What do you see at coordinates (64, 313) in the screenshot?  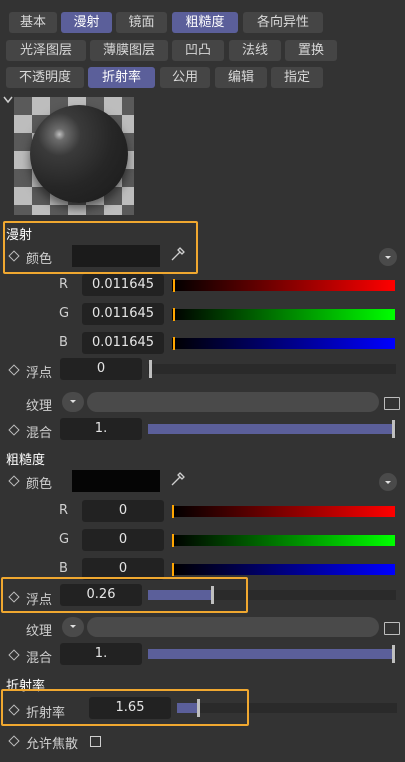 I see `diffuse-g-label: G` at bounding box center [64, 313].